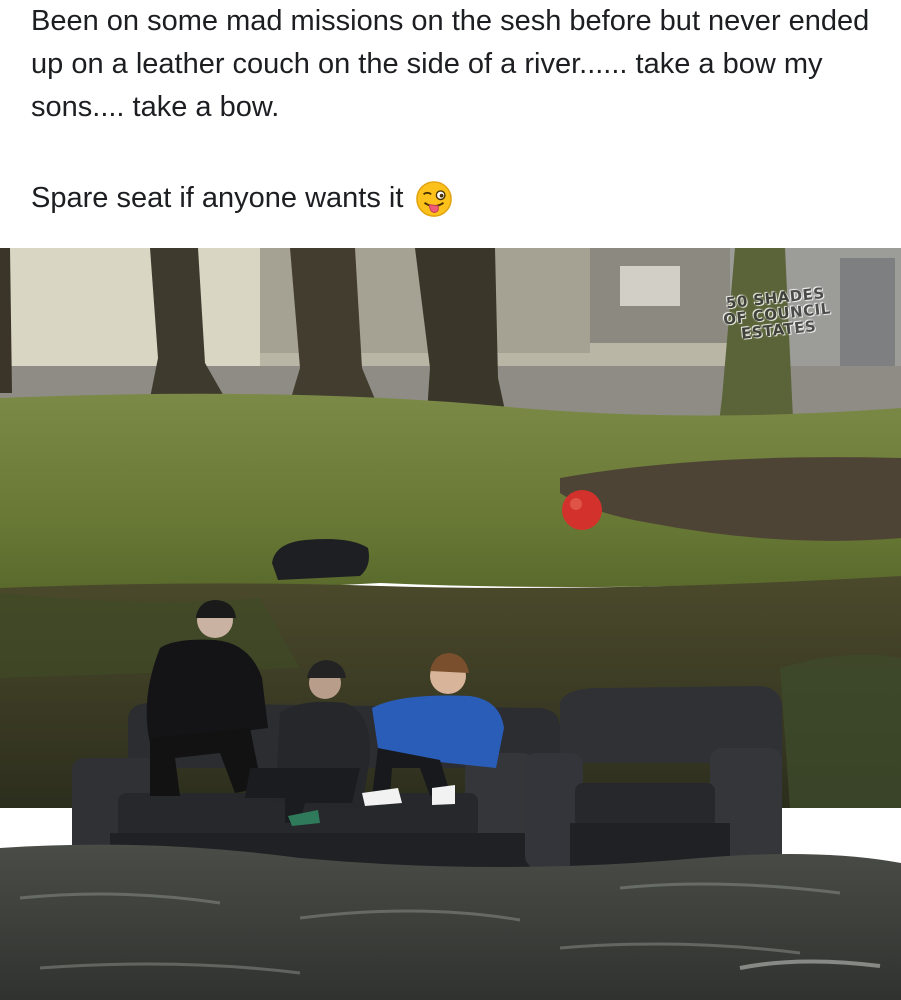 Image resolution: width=901 pixels, height=1000 pixels. Describe the element at coordinates (434, 198) in the screenshot. I see `winking-face-with-tongue-icon` at that location.